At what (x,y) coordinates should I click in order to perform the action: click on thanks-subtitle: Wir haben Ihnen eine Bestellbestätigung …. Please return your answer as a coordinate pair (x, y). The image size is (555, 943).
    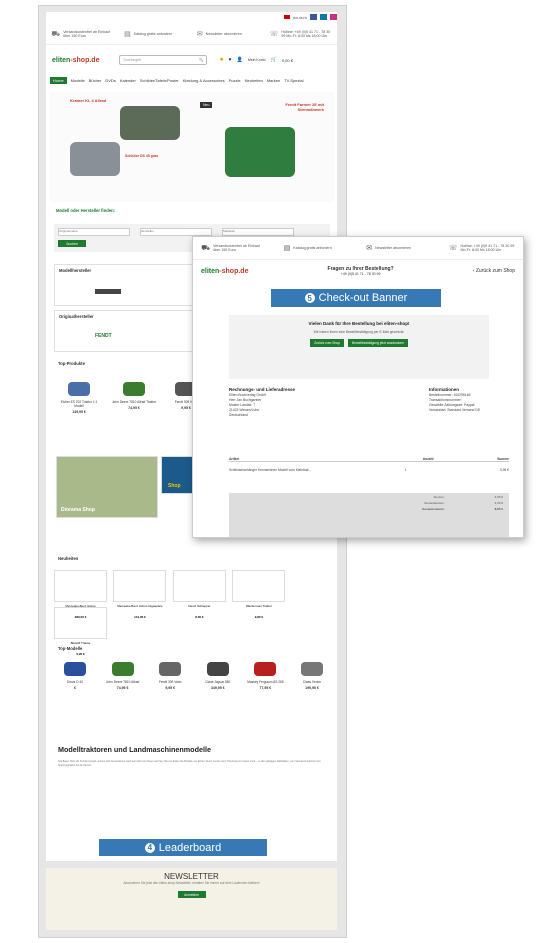
    Looking at the image, I should click on (359, 332).